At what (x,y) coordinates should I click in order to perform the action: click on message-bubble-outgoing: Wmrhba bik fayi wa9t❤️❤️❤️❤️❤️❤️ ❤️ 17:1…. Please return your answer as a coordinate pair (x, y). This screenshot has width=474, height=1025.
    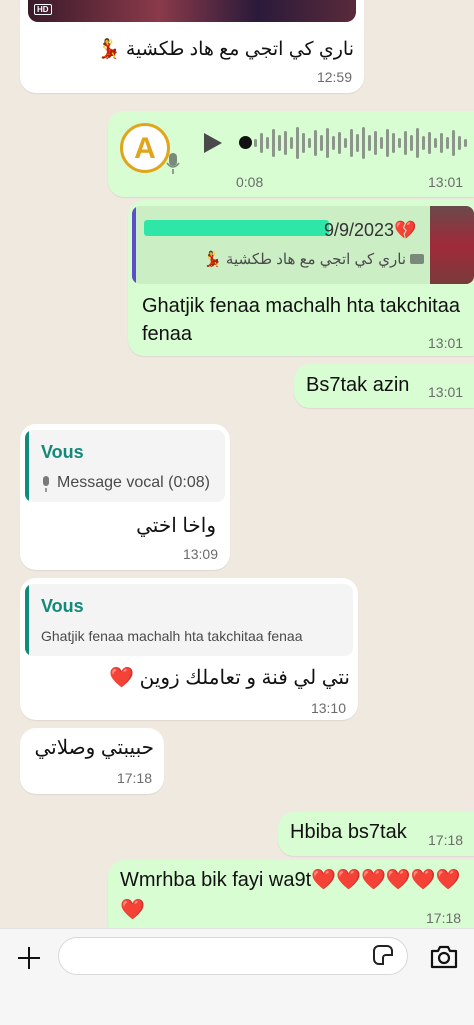
    Looking at the image, I should click on (291, 894).